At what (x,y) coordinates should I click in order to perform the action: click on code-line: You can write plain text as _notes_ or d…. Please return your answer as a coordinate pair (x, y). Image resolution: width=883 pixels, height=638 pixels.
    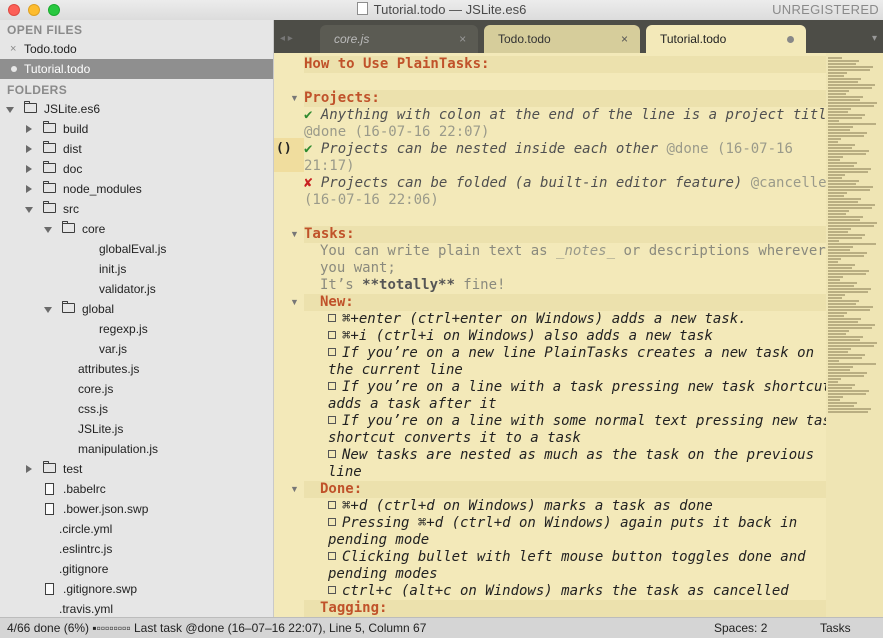
    Looking at the image, I should click on (565, 251).